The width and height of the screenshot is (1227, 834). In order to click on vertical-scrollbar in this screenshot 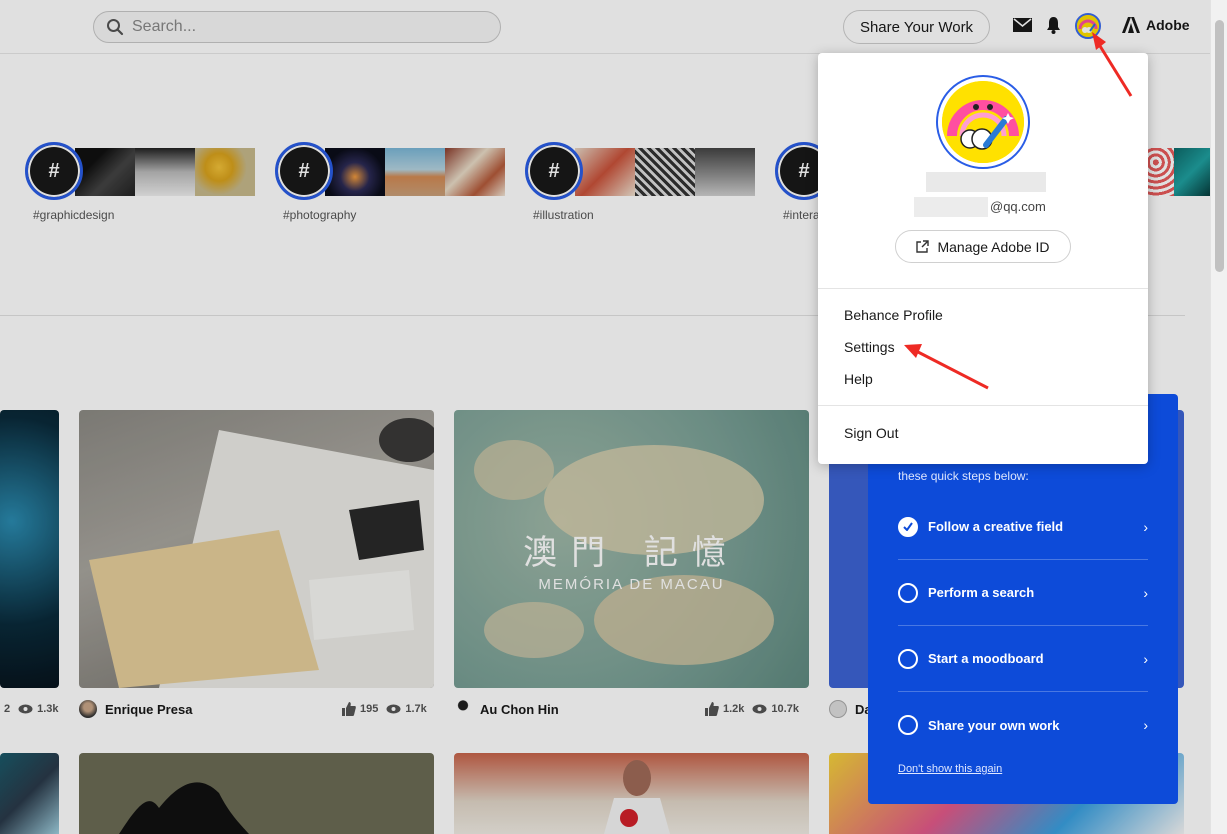, I will do `click(1218, 417)`.